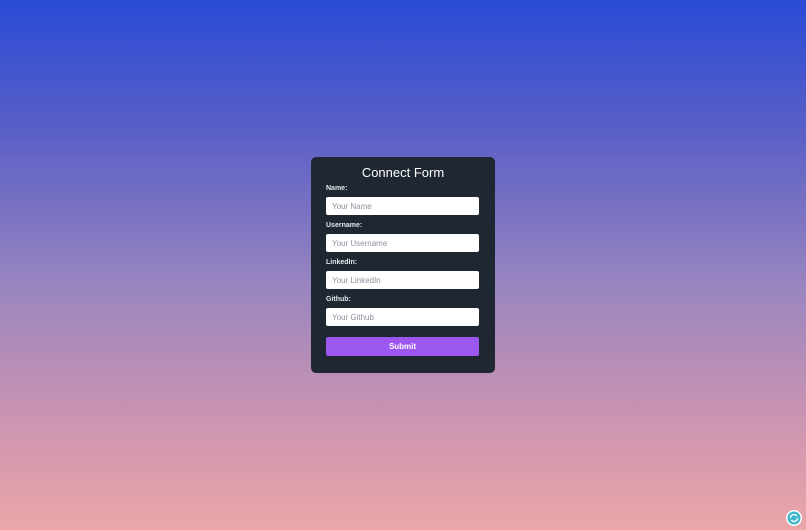 Image resolution: width=806 pixels, height=530 pixels. I want to click on username-label: Username:, so click(344, 225).